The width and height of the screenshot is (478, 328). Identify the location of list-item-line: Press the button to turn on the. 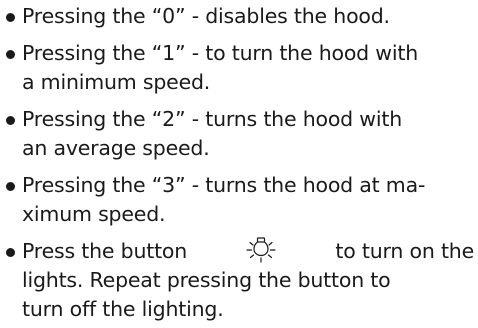
(248, 251).